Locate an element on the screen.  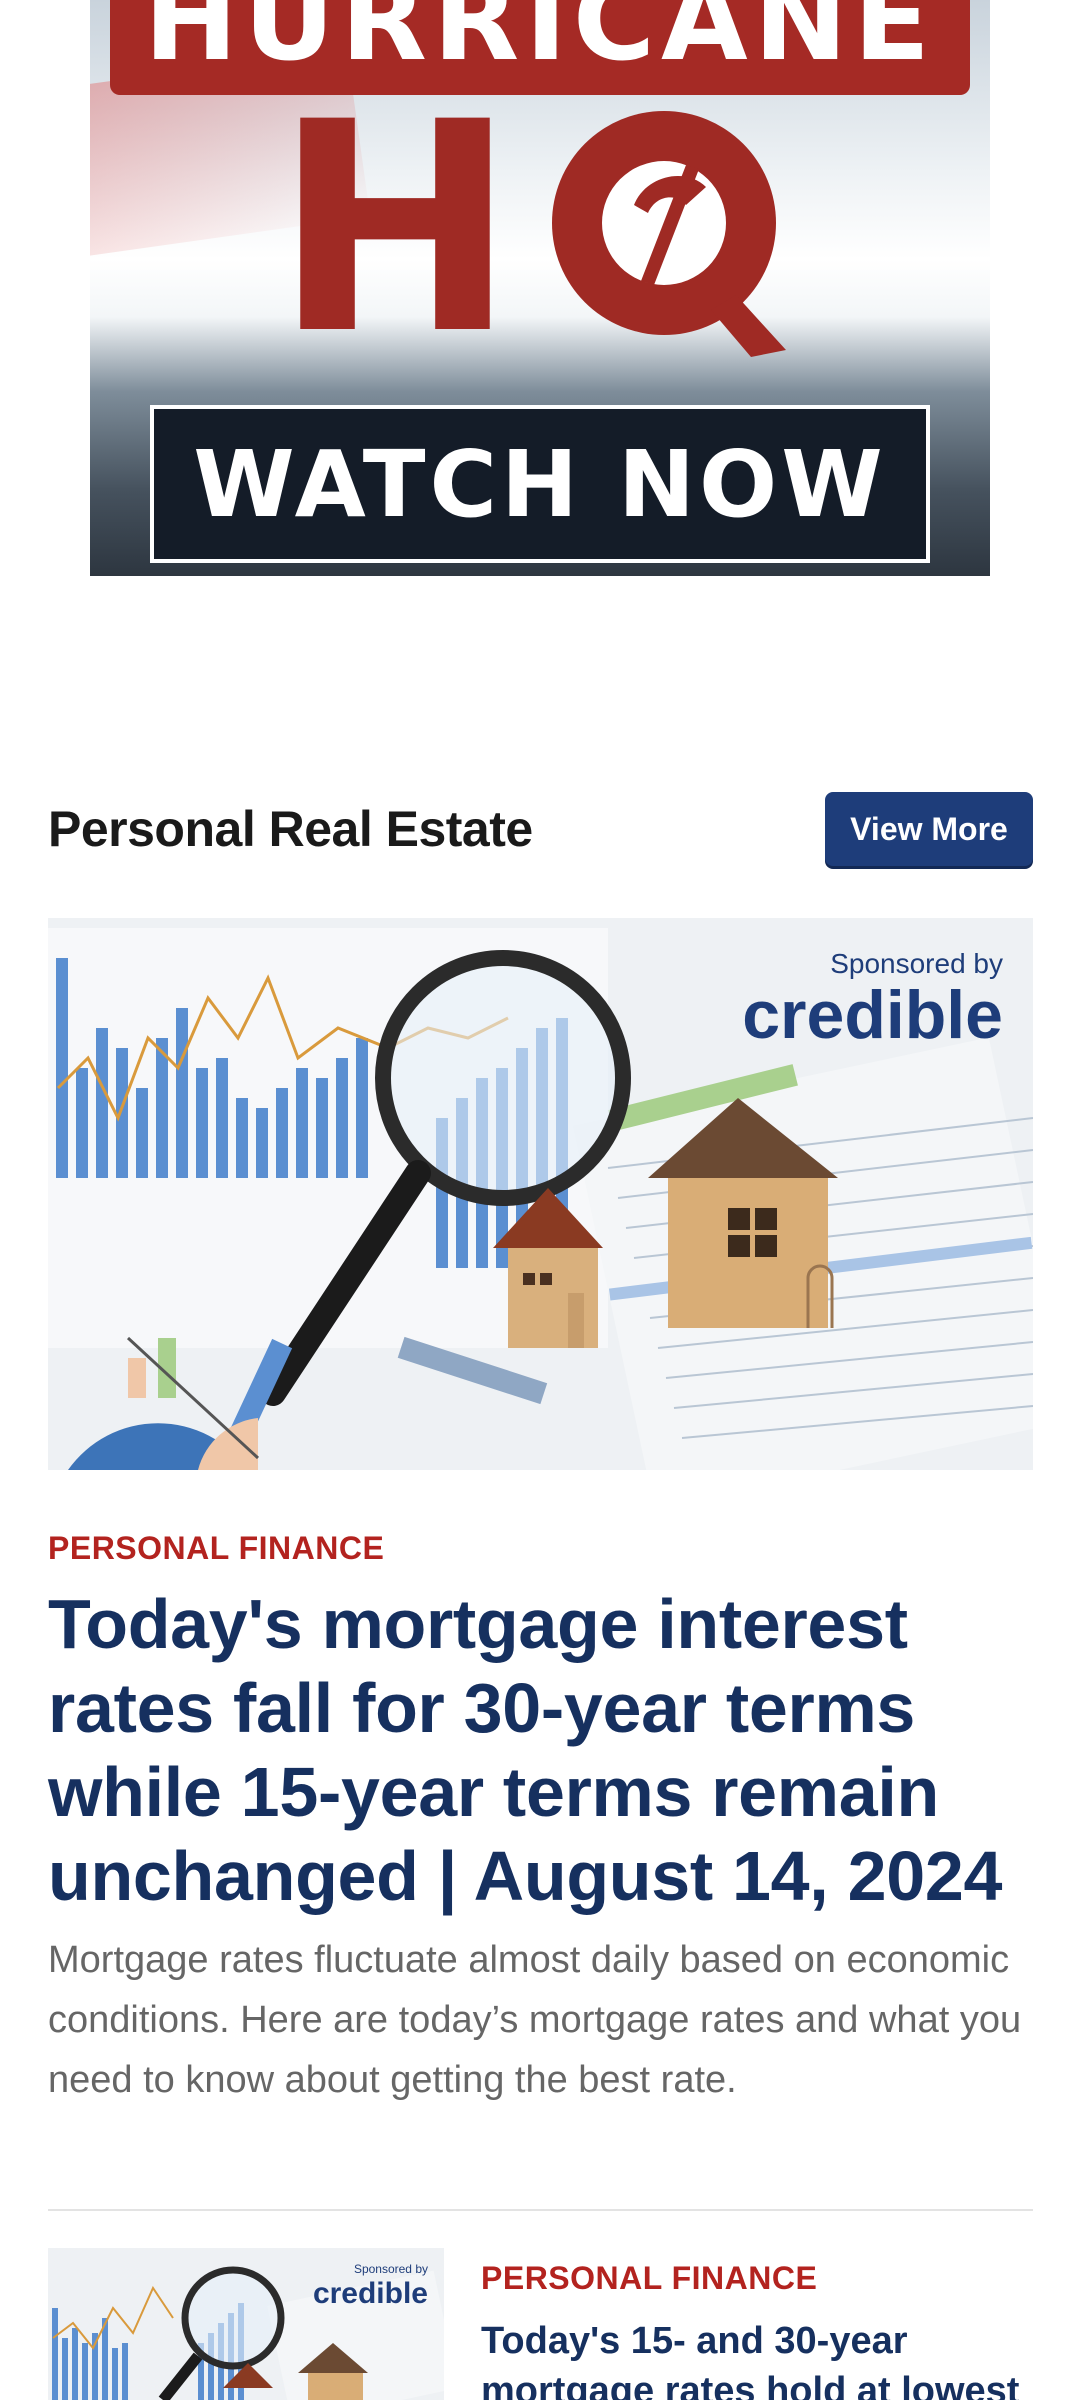
article-divider is located at coordinates (540, 2210).